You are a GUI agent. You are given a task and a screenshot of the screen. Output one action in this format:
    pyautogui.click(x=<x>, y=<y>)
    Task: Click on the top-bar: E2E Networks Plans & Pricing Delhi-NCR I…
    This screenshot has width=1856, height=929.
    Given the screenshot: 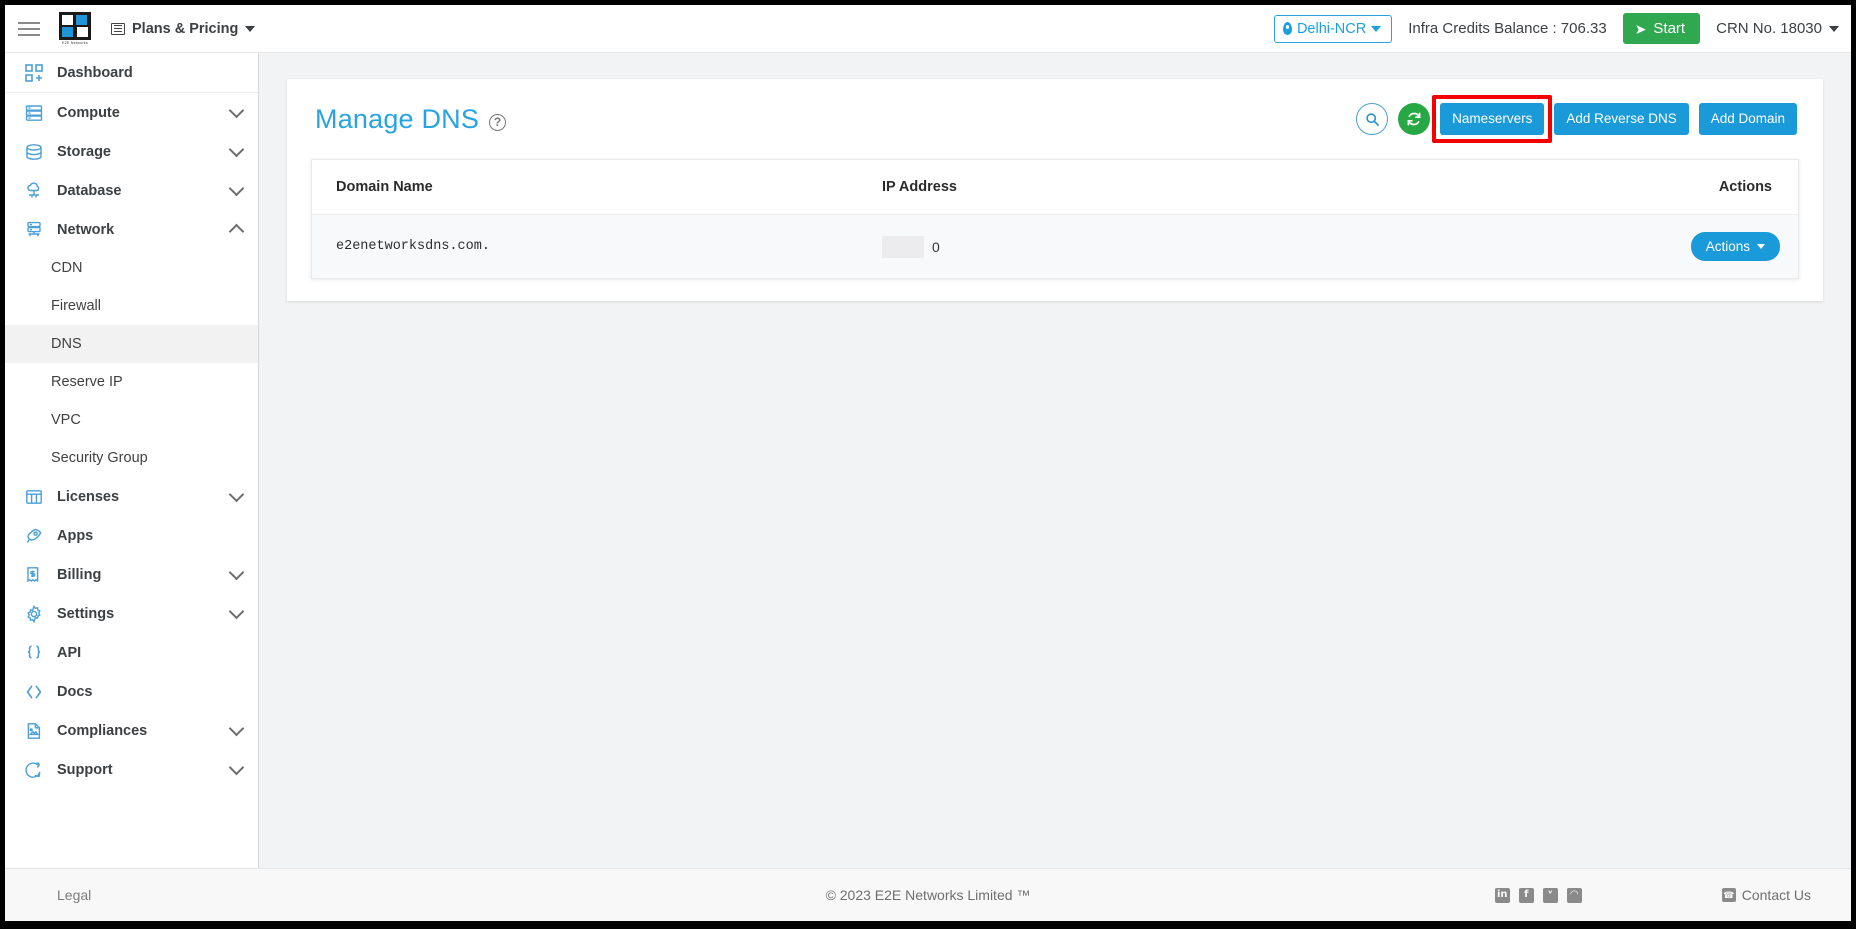 What is the action you would take?
    pyautogui.click(x=928, y=29)
    